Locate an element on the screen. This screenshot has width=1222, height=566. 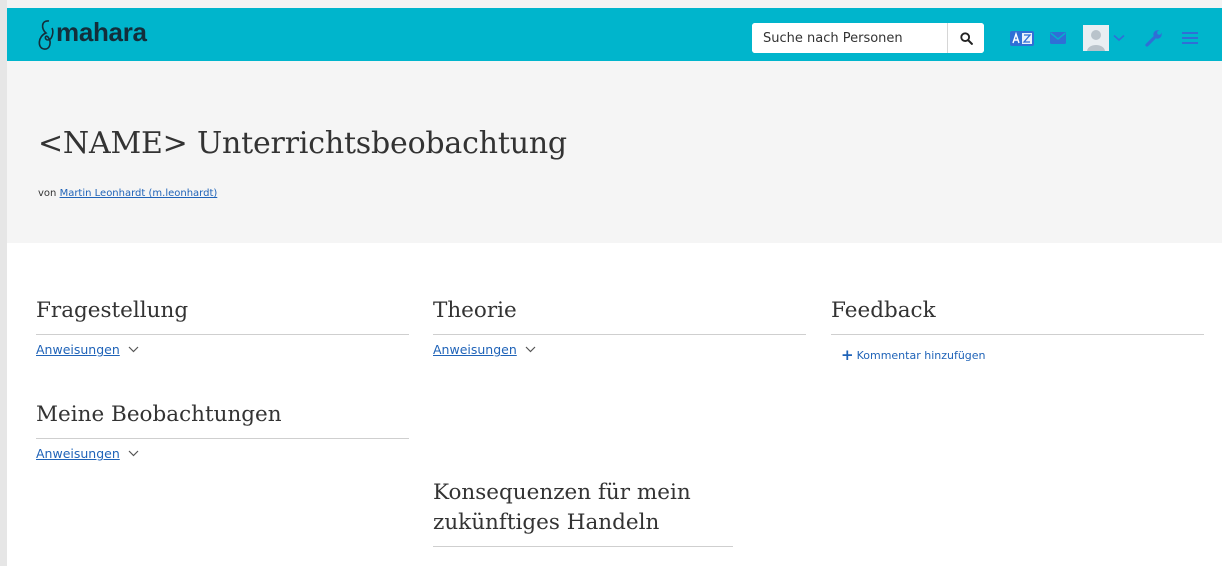
byline: von Martin Leonhardt (m.leonhardt) is located at coordinates (127, 193).